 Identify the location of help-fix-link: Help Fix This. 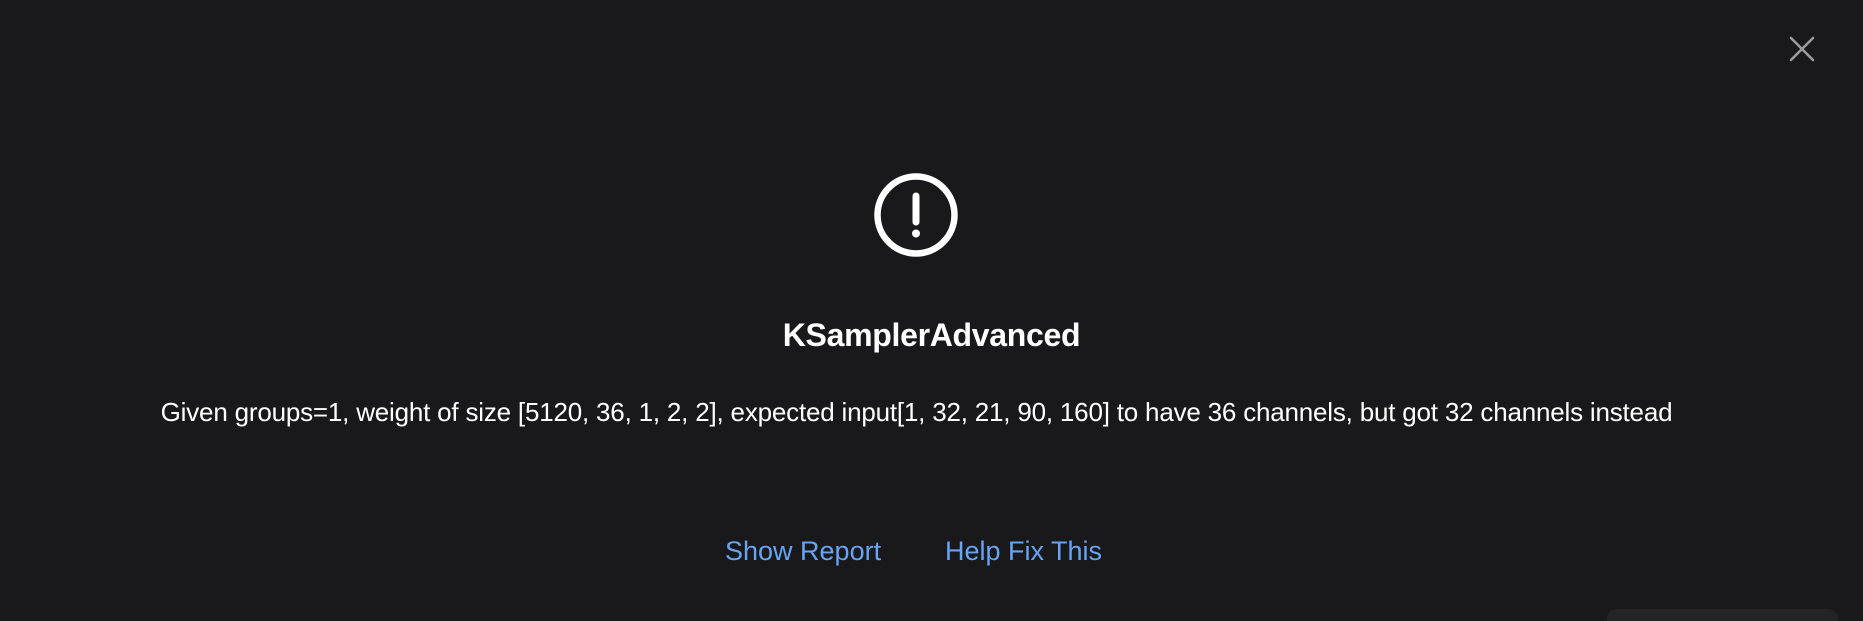
(1023, 551).